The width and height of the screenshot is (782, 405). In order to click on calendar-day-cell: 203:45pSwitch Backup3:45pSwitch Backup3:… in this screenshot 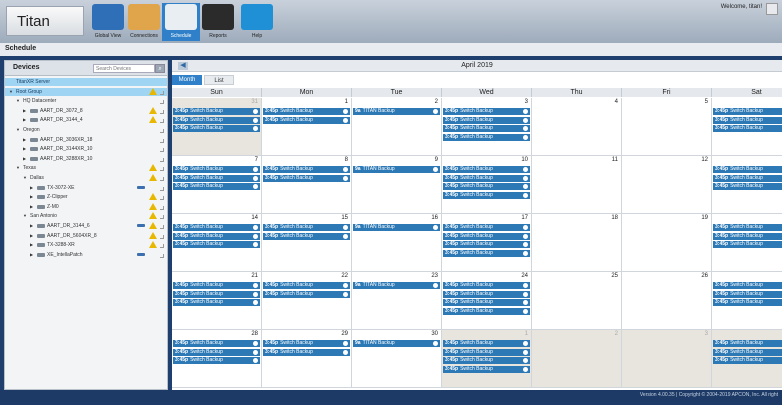, I will do `click(747, 243)`.